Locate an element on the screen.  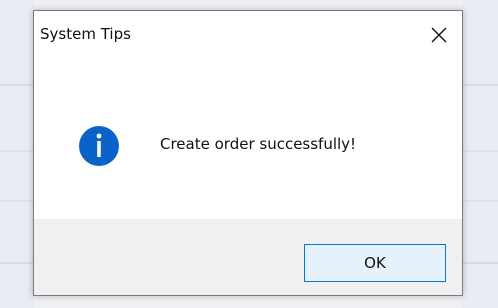
close-icon is located at coordinates (439, 35).